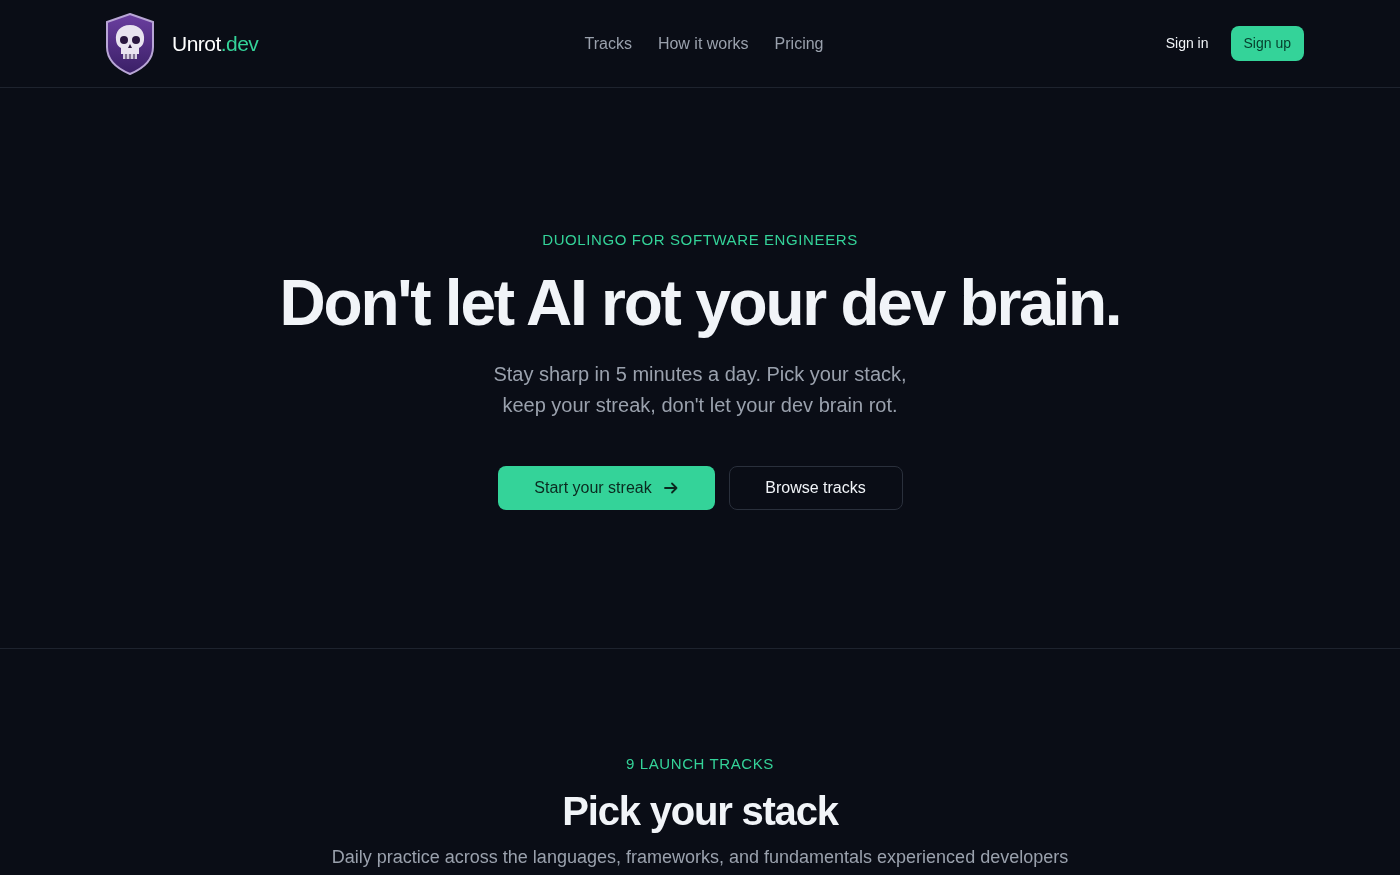  Describe the element at coordinates (700, 811) in the screenshot. I see `section-heading: Pick your stack` at that location.